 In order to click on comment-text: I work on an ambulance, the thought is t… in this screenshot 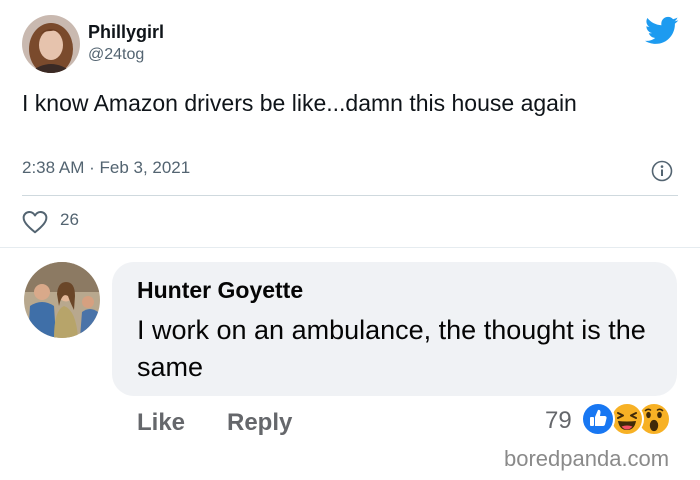, I will do `click(391, 348)`.